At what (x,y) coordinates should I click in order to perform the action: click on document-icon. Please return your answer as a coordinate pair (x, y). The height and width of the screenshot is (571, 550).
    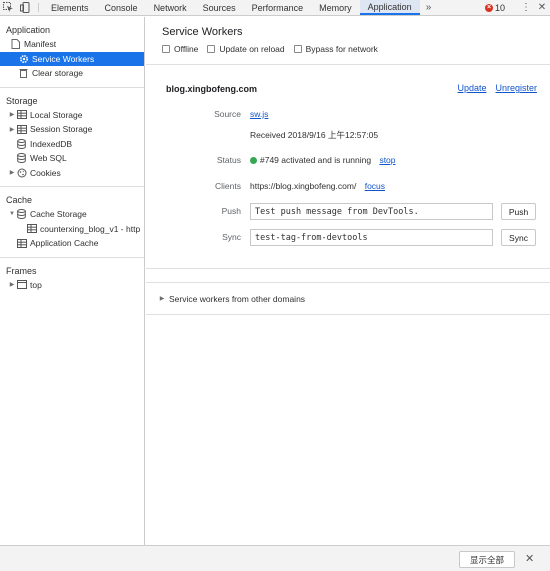
    Looking at the image, I should click on (15, 44).